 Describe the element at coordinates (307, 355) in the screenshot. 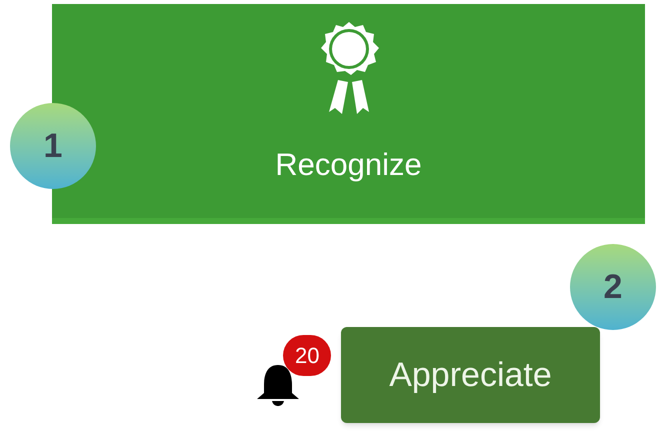

I see `notification-count-badge: 20` at that location.